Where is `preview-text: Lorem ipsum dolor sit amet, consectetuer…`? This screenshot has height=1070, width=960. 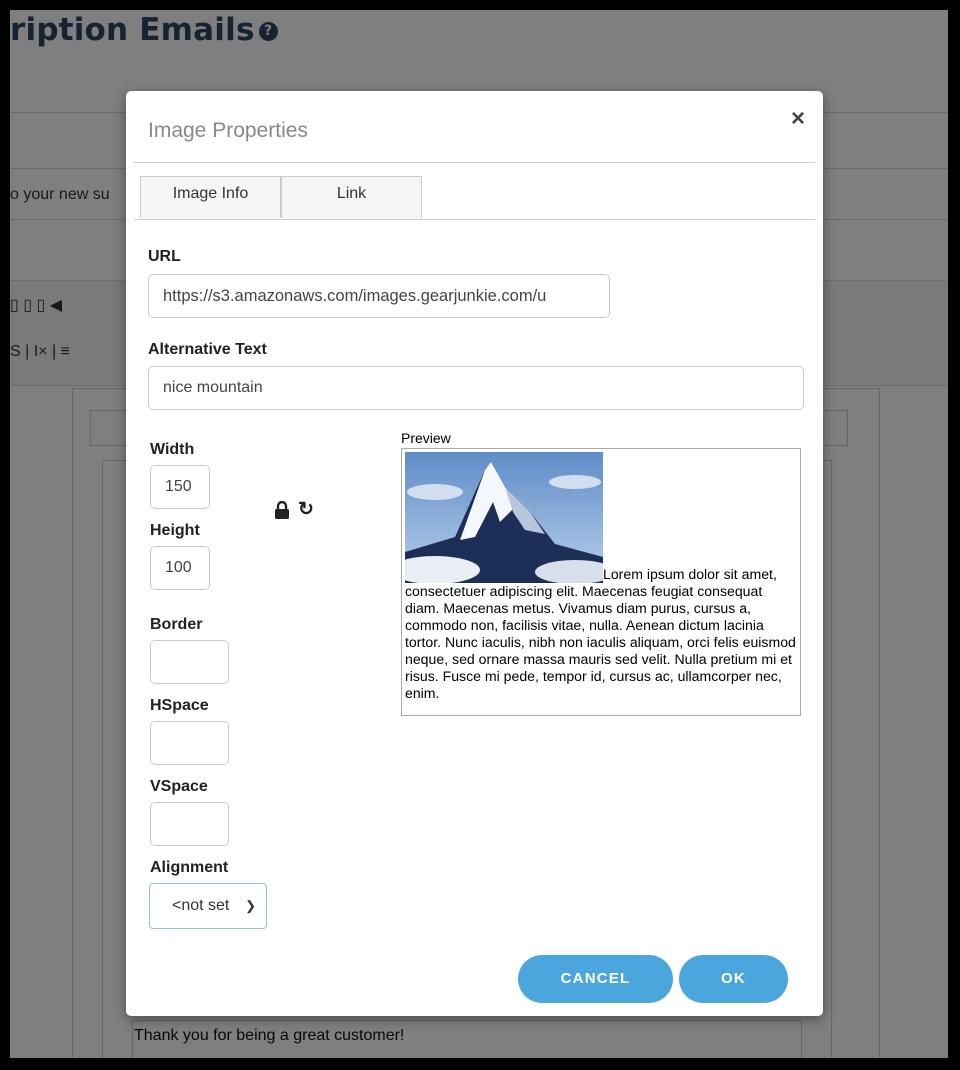
preview-text: Lorem ipsum dolor sit amet, consectetuer… is located at coordinates (600, 633).